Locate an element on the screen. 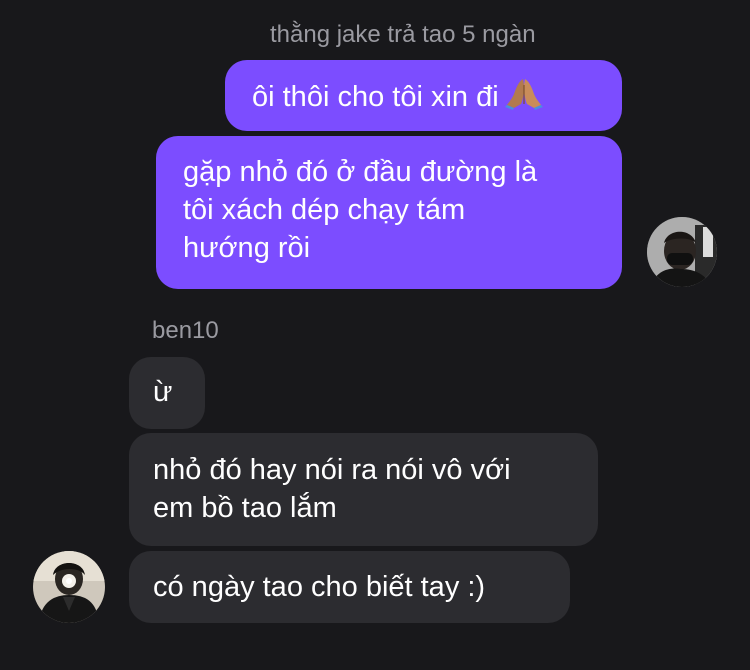 This screenshot has width=750, height=670. incoming-message-bubble: có ngày tao cho biết tay :) is located at coordinates (349, 587).